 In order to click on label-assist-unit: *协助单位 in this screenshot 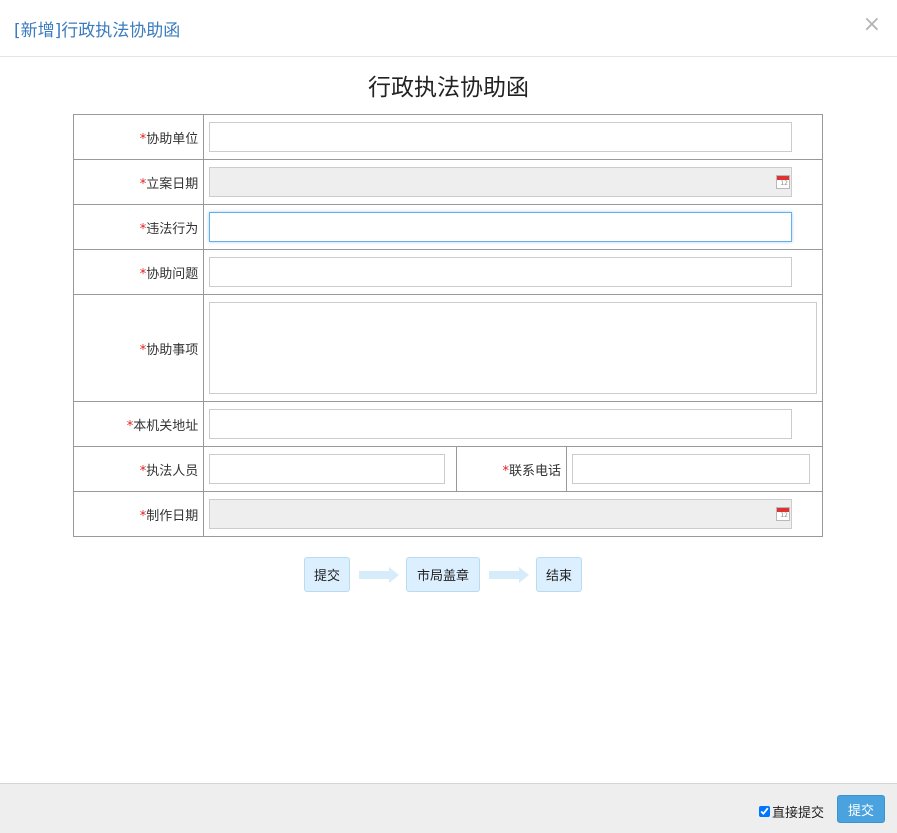, I will do `click(138, 137)`.